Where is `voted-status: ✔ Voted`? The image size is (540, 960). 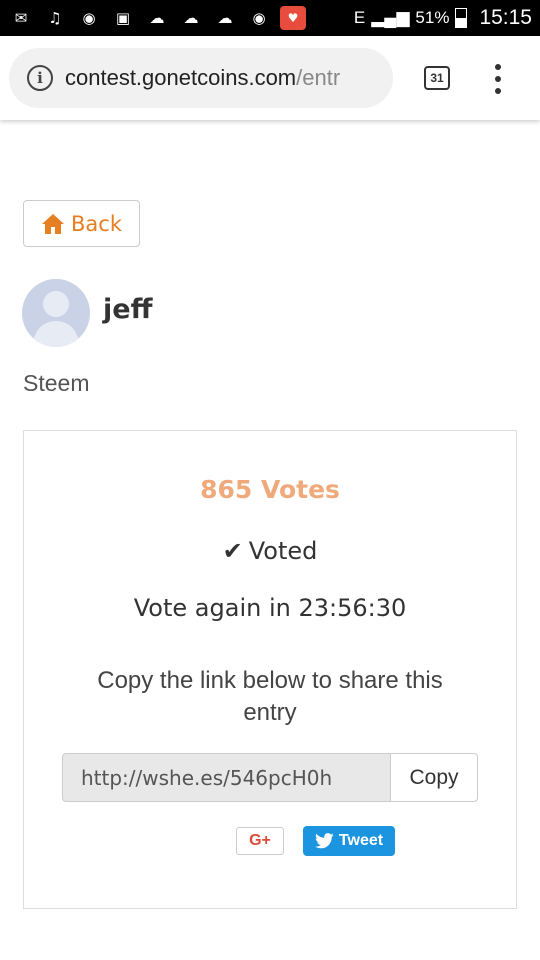 voted-status: ✔ Voted is located at coordinates (270, 551).